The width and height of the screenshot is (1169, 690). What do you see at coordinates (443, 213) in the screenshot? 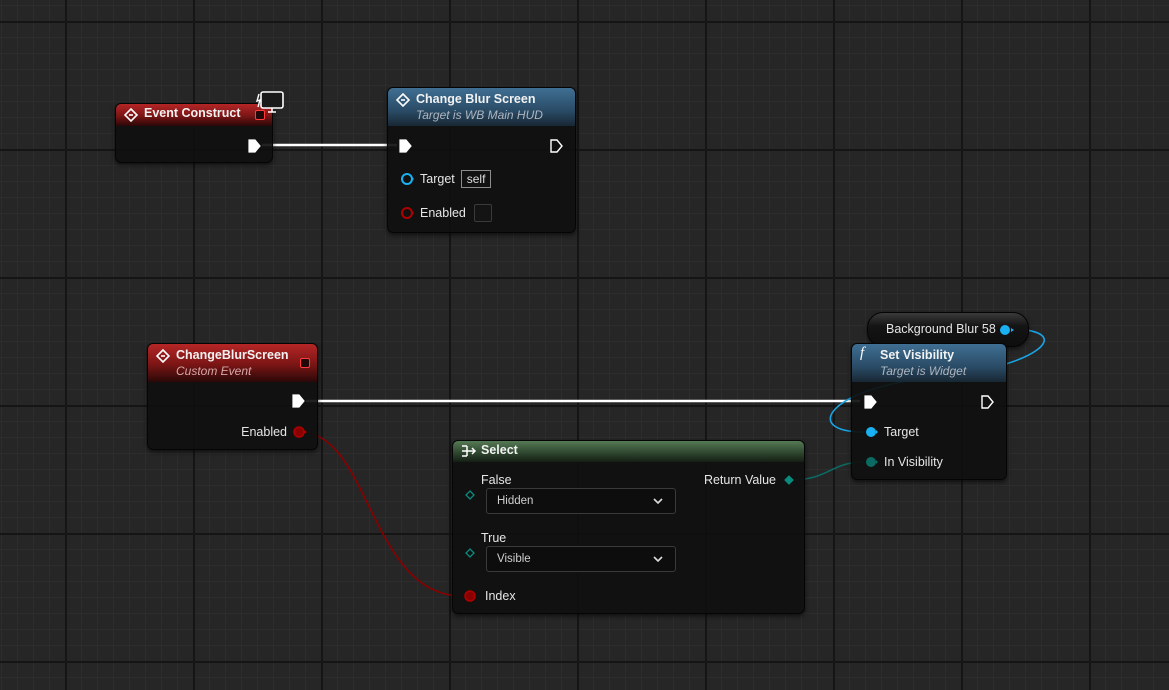
I see `enabled-pin-label: Enabled` at bounding box center [443, 213].